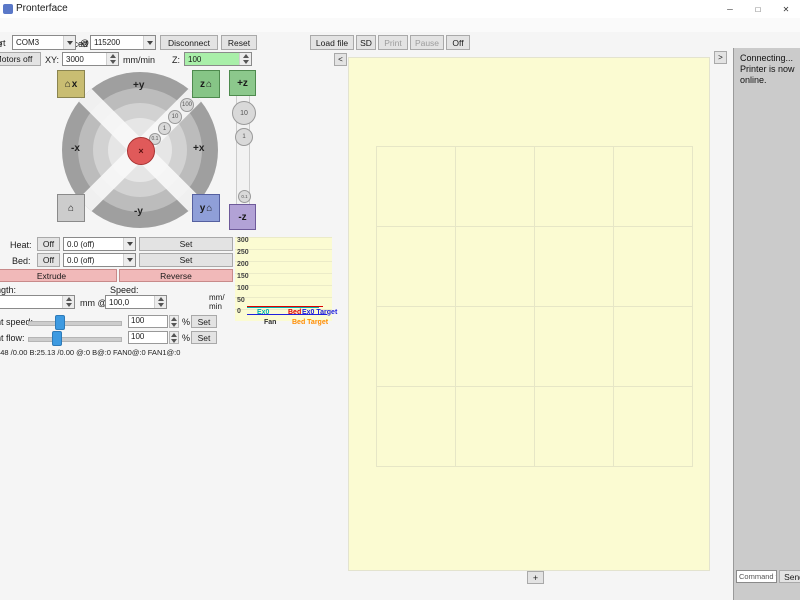  Describe the element at coordinates (175, 117) in the screenshot. I see `jog-step-badge-10: 10` at that location.